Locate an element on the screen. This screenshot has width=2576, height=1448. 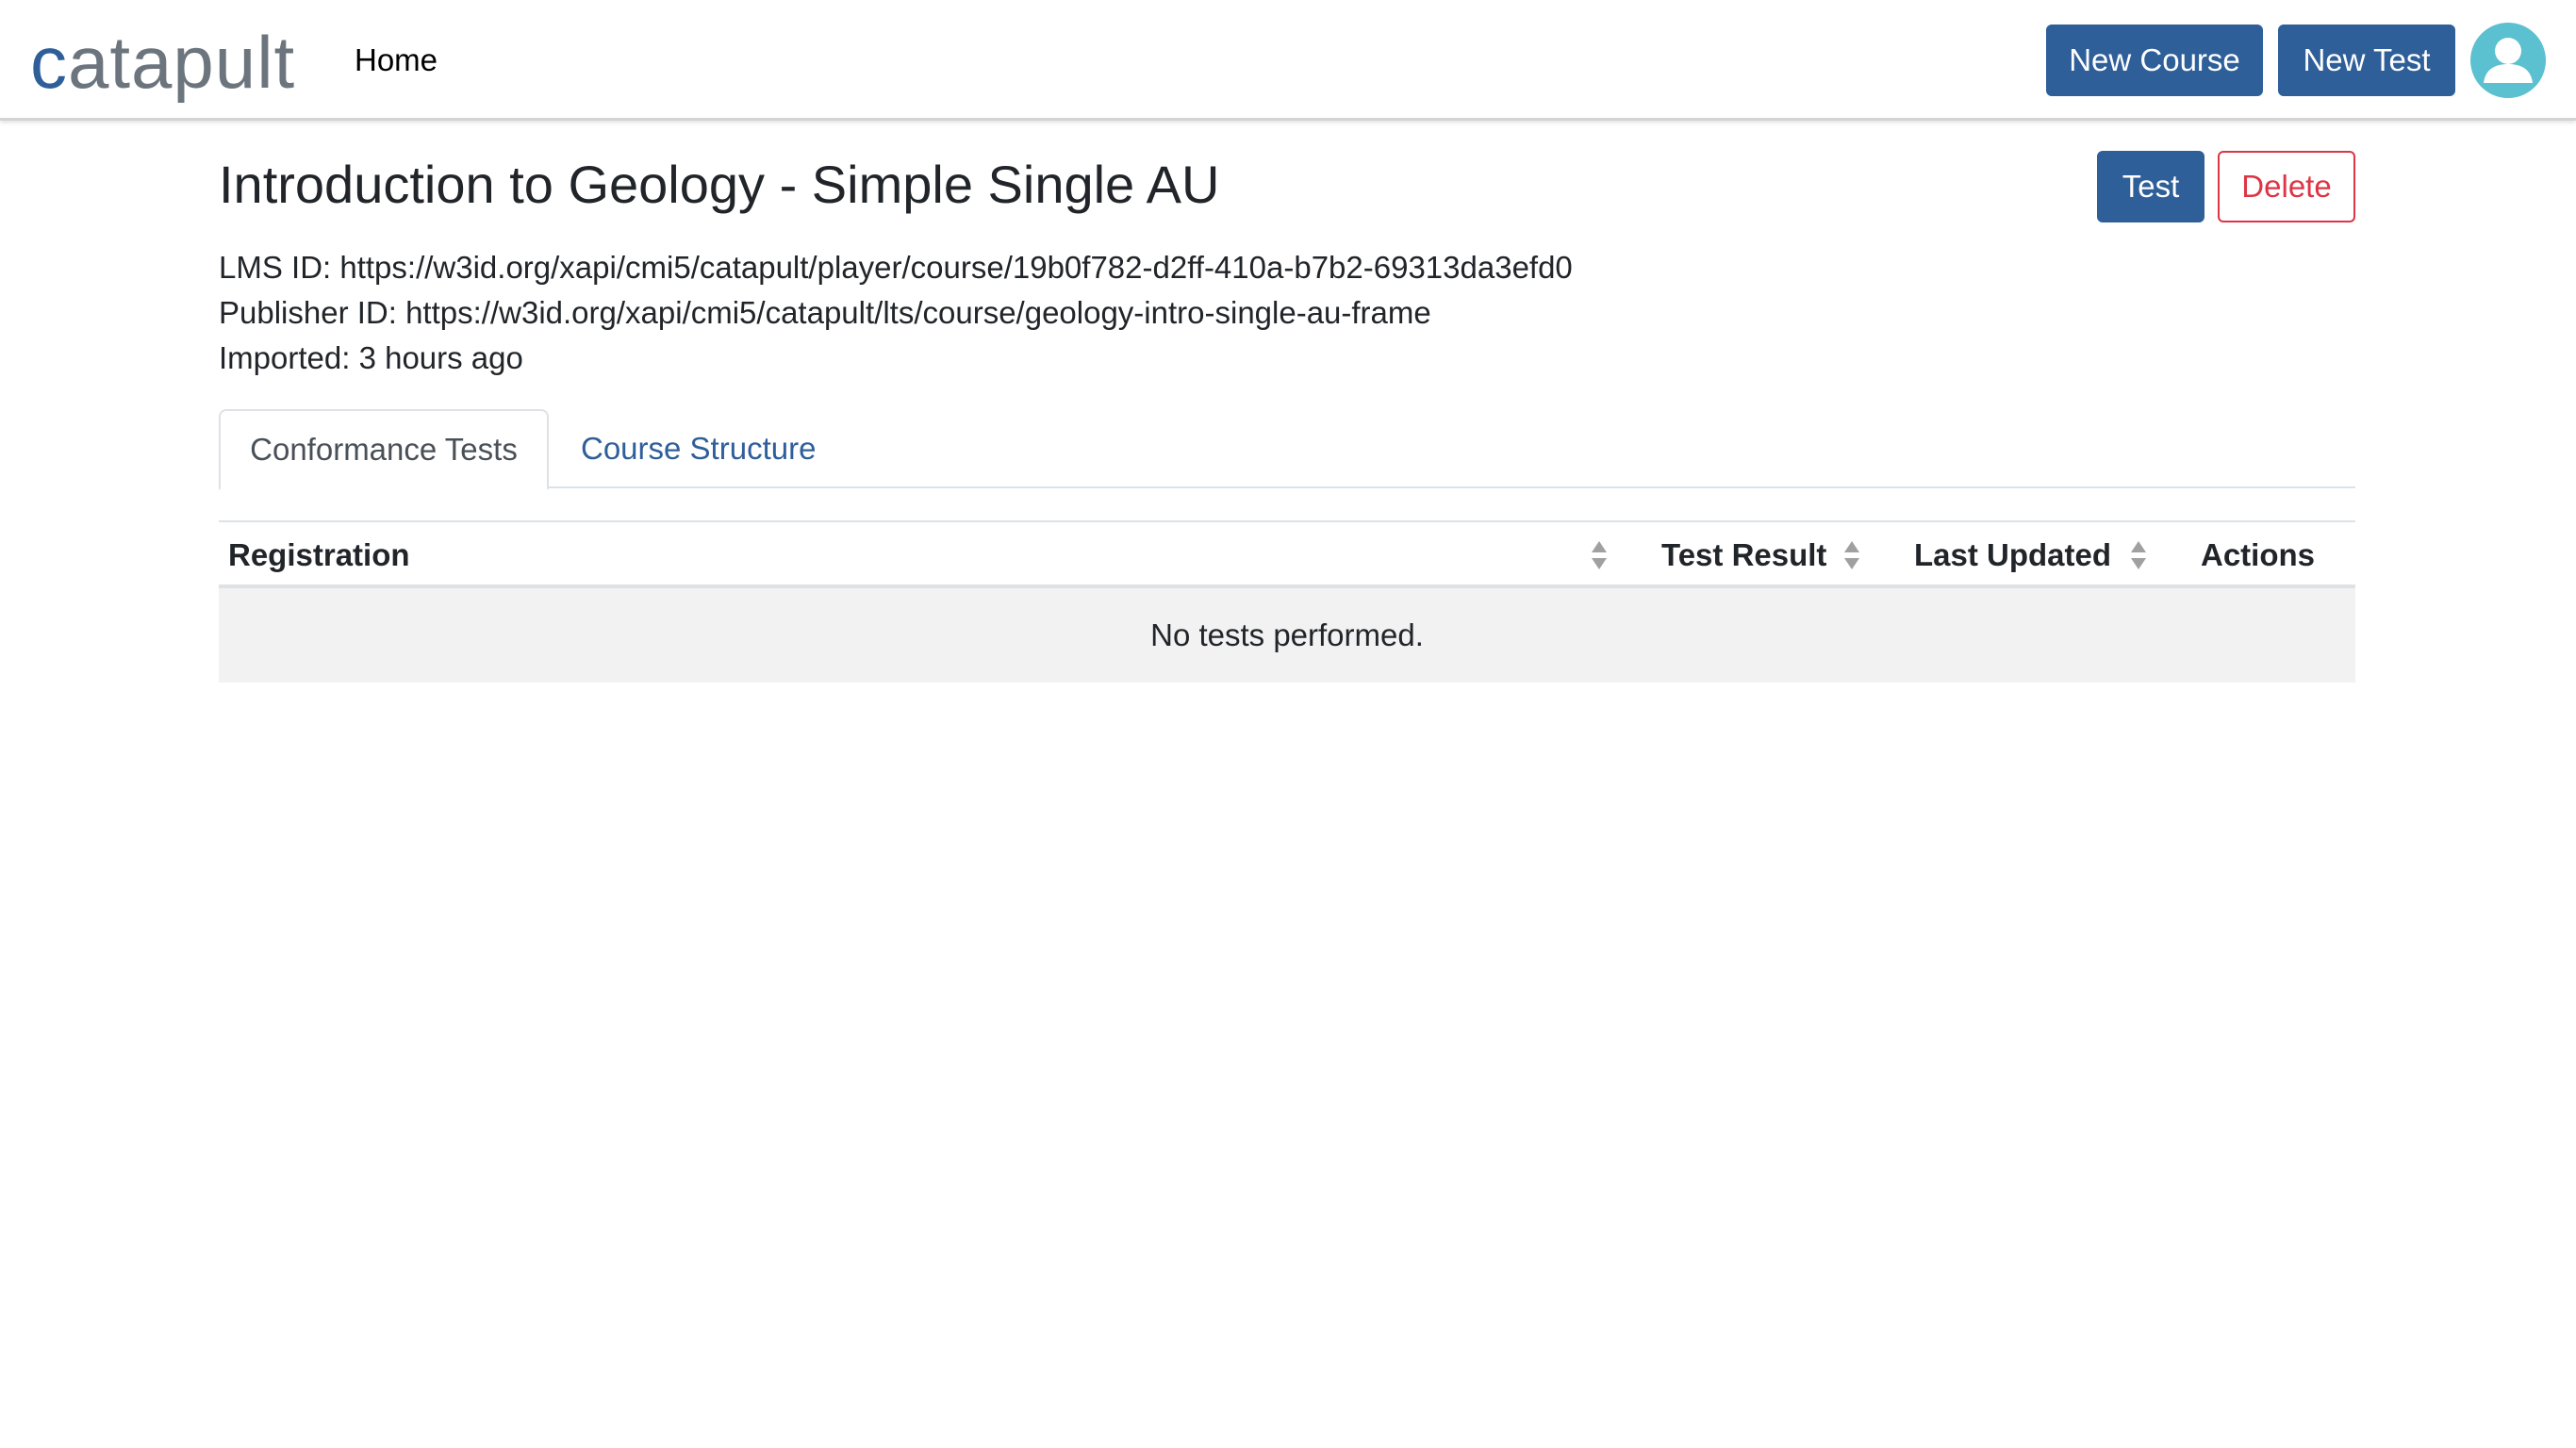
column-header-last-updated: Last Updated is located at coordinates (2012, 555).